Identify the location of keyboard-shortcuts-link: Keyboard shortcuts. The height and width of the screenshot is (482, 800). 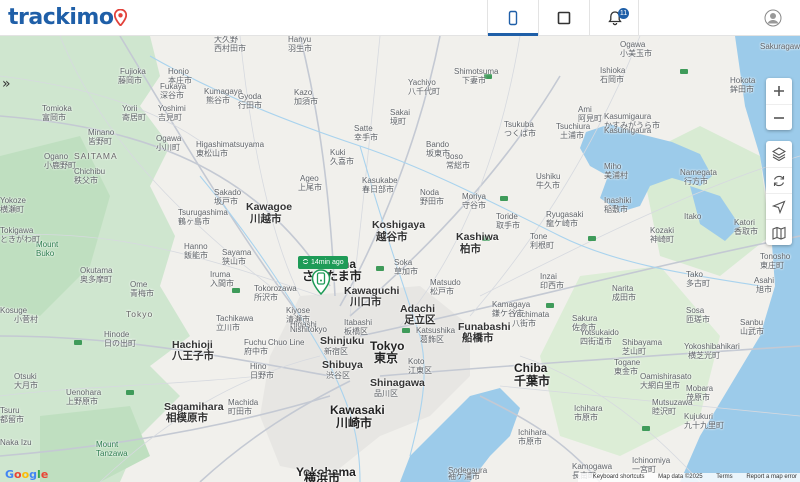
(619, 477).